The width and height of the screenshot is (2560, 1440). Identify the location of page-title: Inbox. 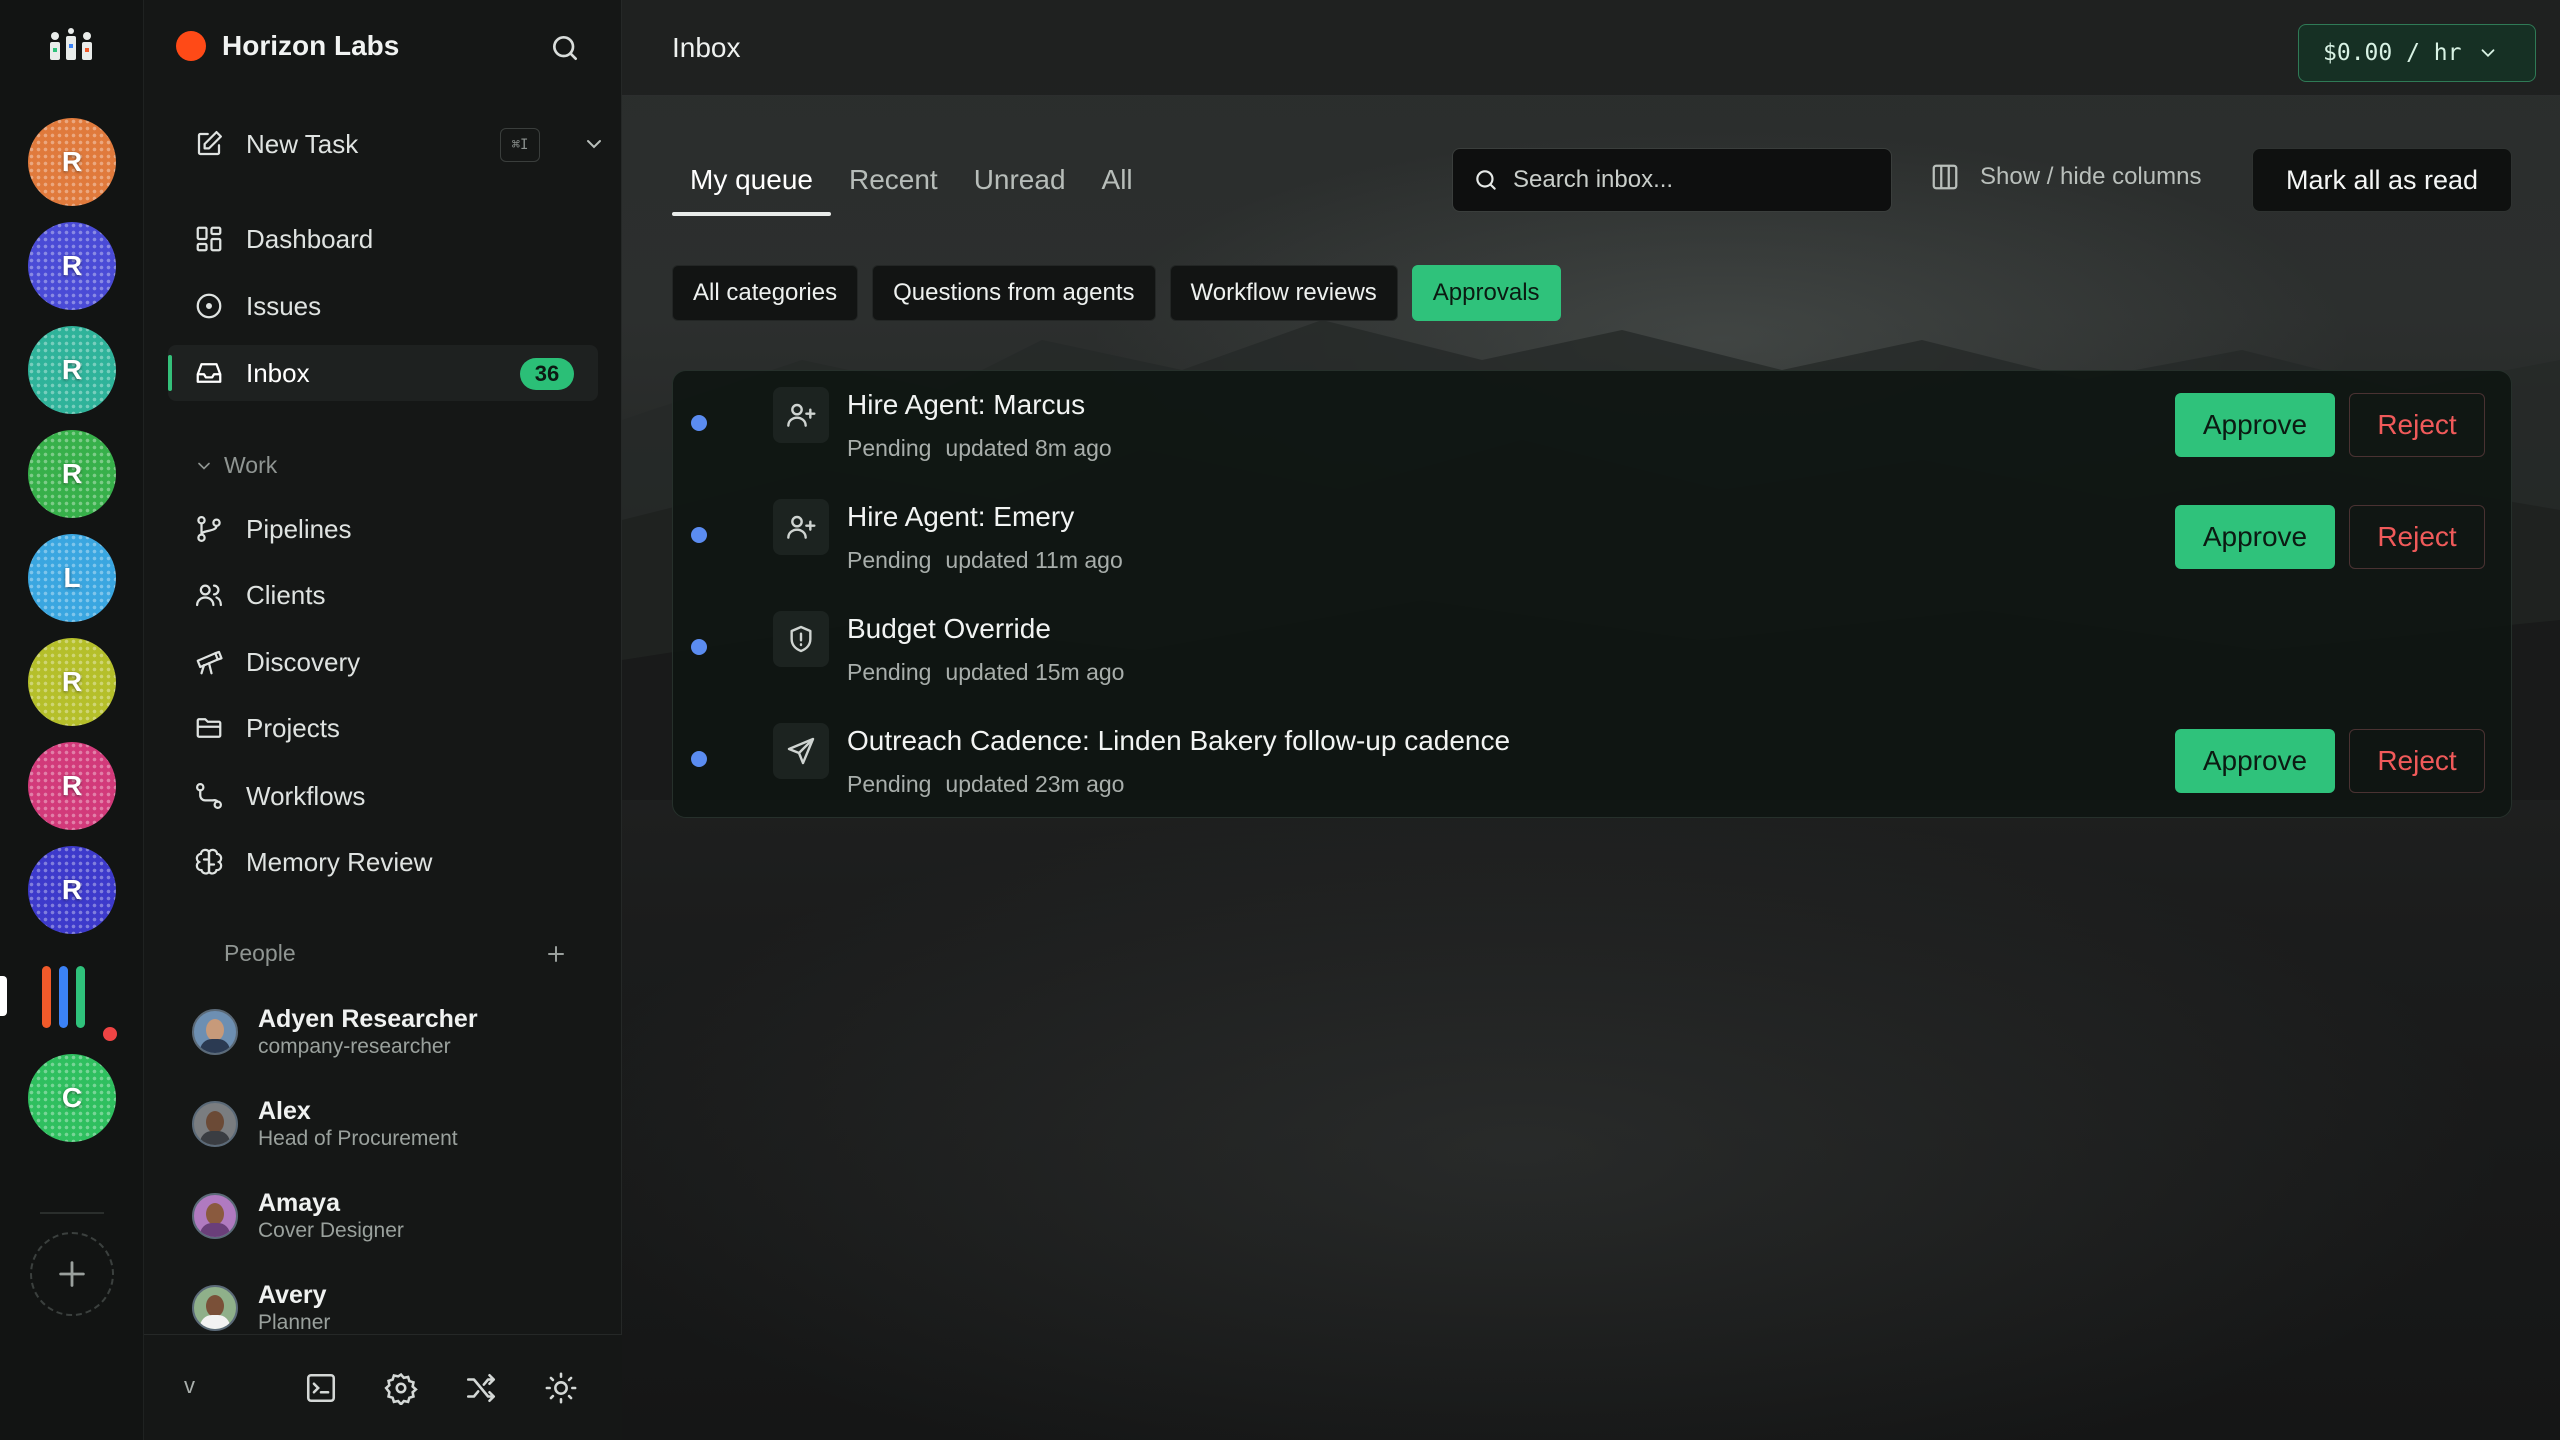
(706, 47).